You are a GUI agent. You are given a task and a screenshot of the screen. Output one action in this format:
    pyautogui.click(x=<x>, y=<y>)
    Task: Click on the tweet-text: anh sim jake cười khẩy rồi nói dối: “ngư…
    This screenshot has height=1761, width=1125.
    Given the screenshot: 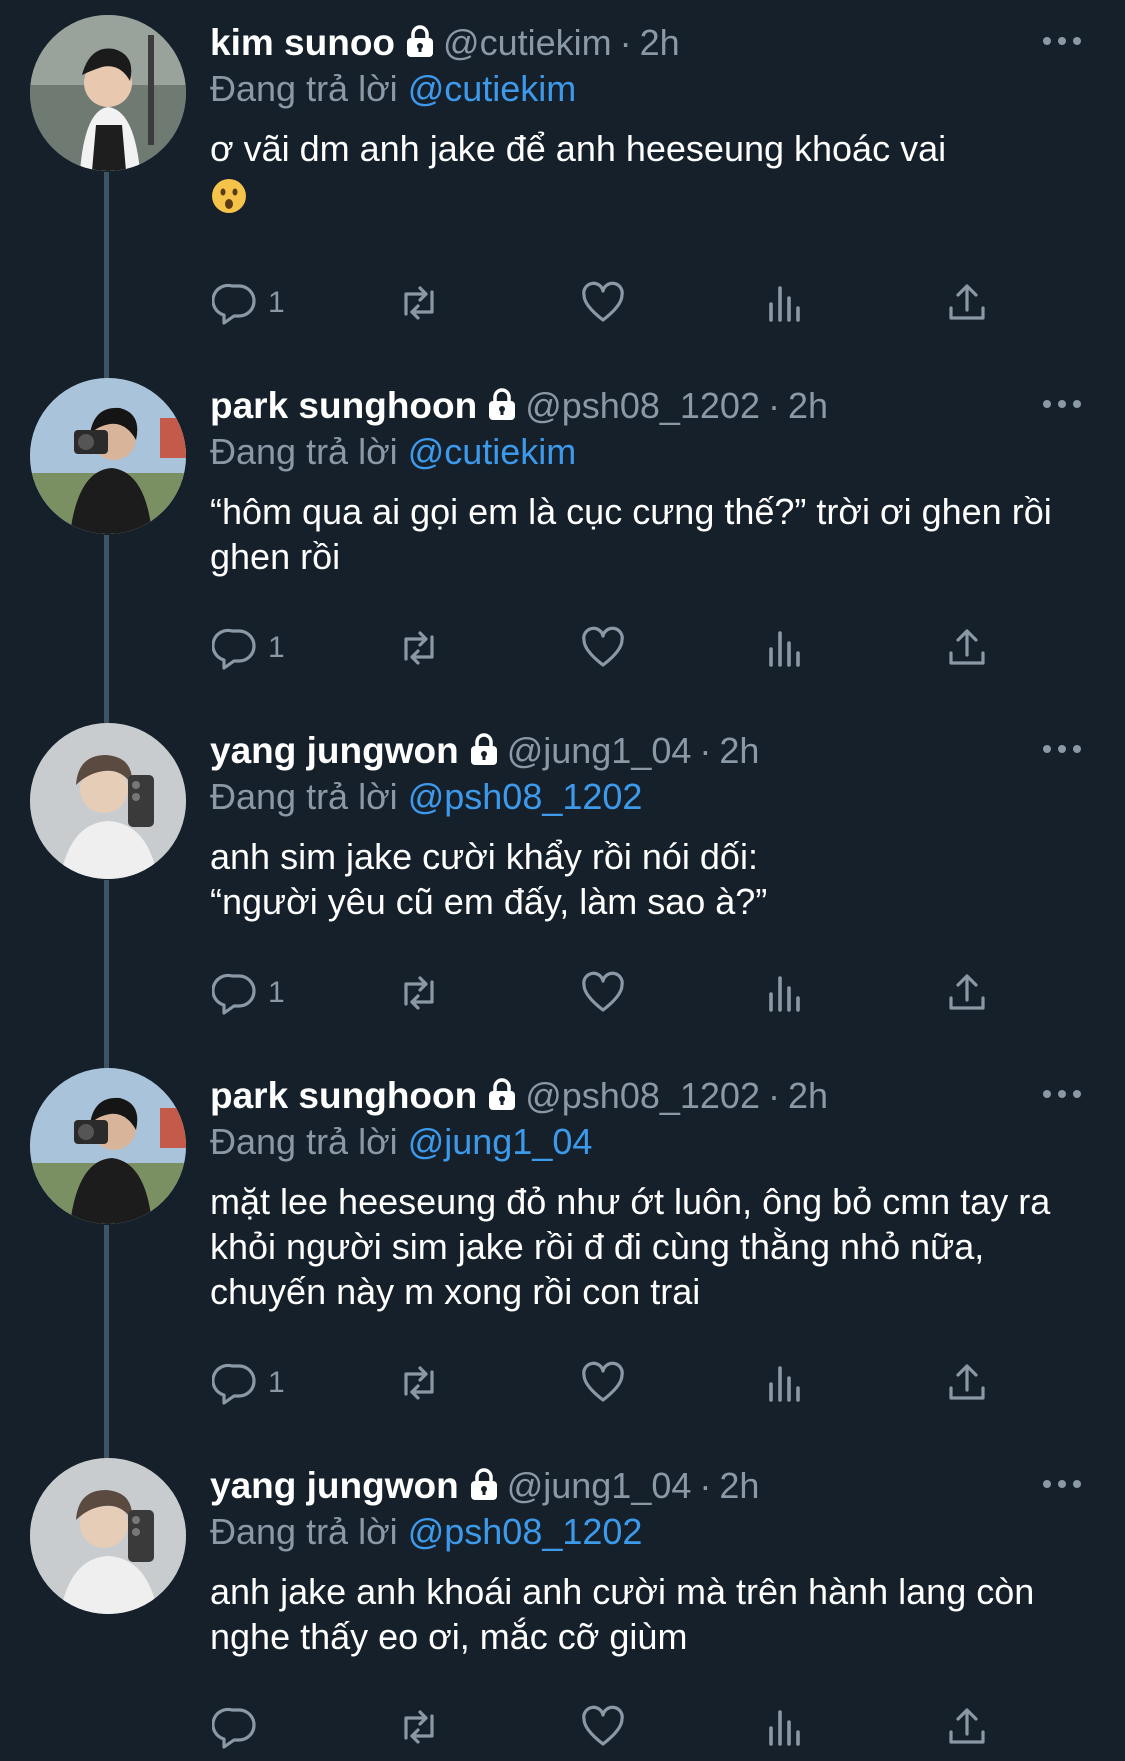 What is the action you would take?
    pyautogui.click(x=489, y=879)
    